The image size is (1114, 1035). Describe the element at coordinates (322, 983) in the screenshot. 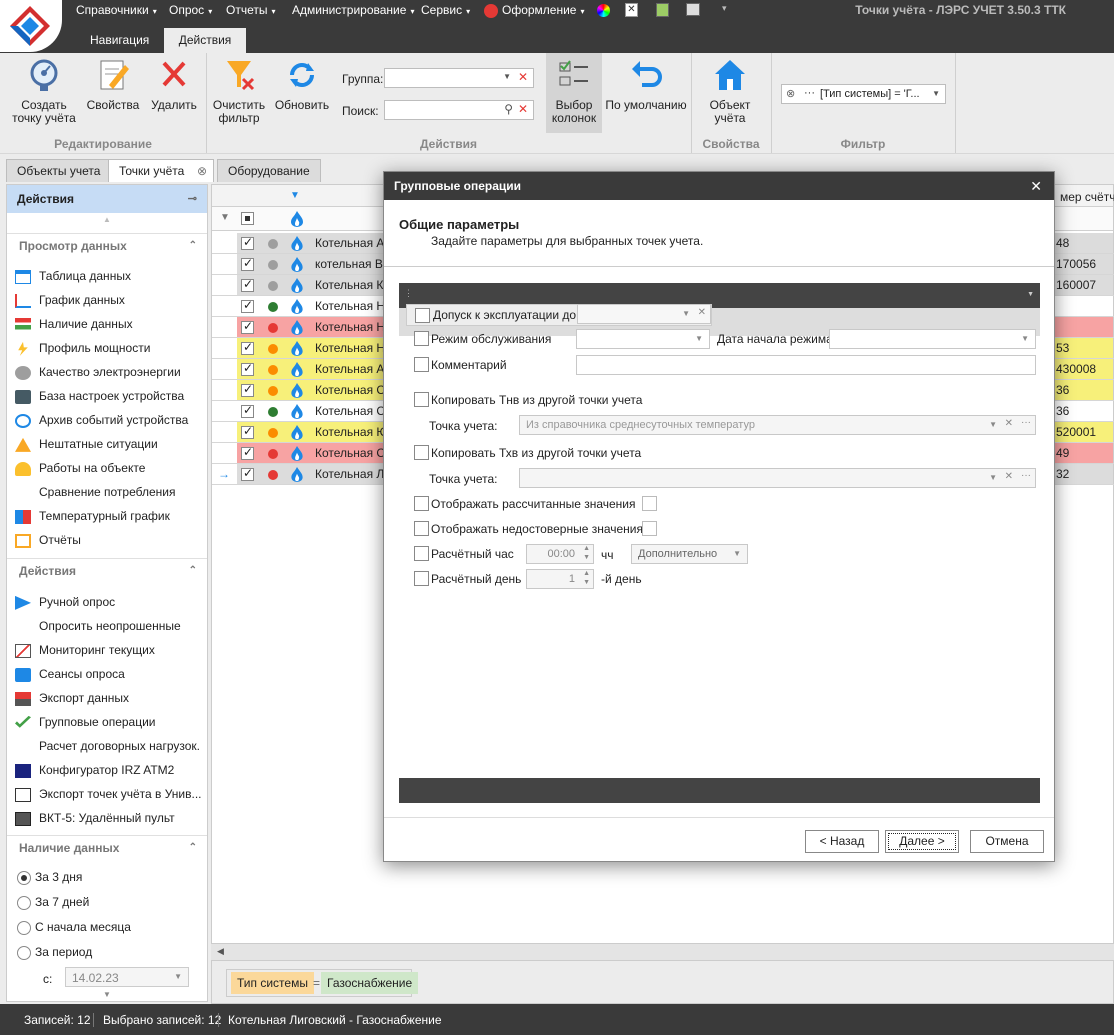

I see `filter-expression: Тип системы = Газоснабжение` at that location.